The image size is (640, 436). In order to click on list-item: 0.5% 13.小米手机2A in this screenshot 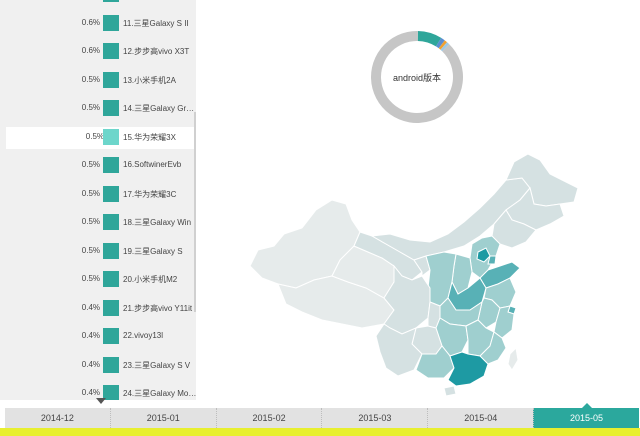, I will do `click(98, 81)`.